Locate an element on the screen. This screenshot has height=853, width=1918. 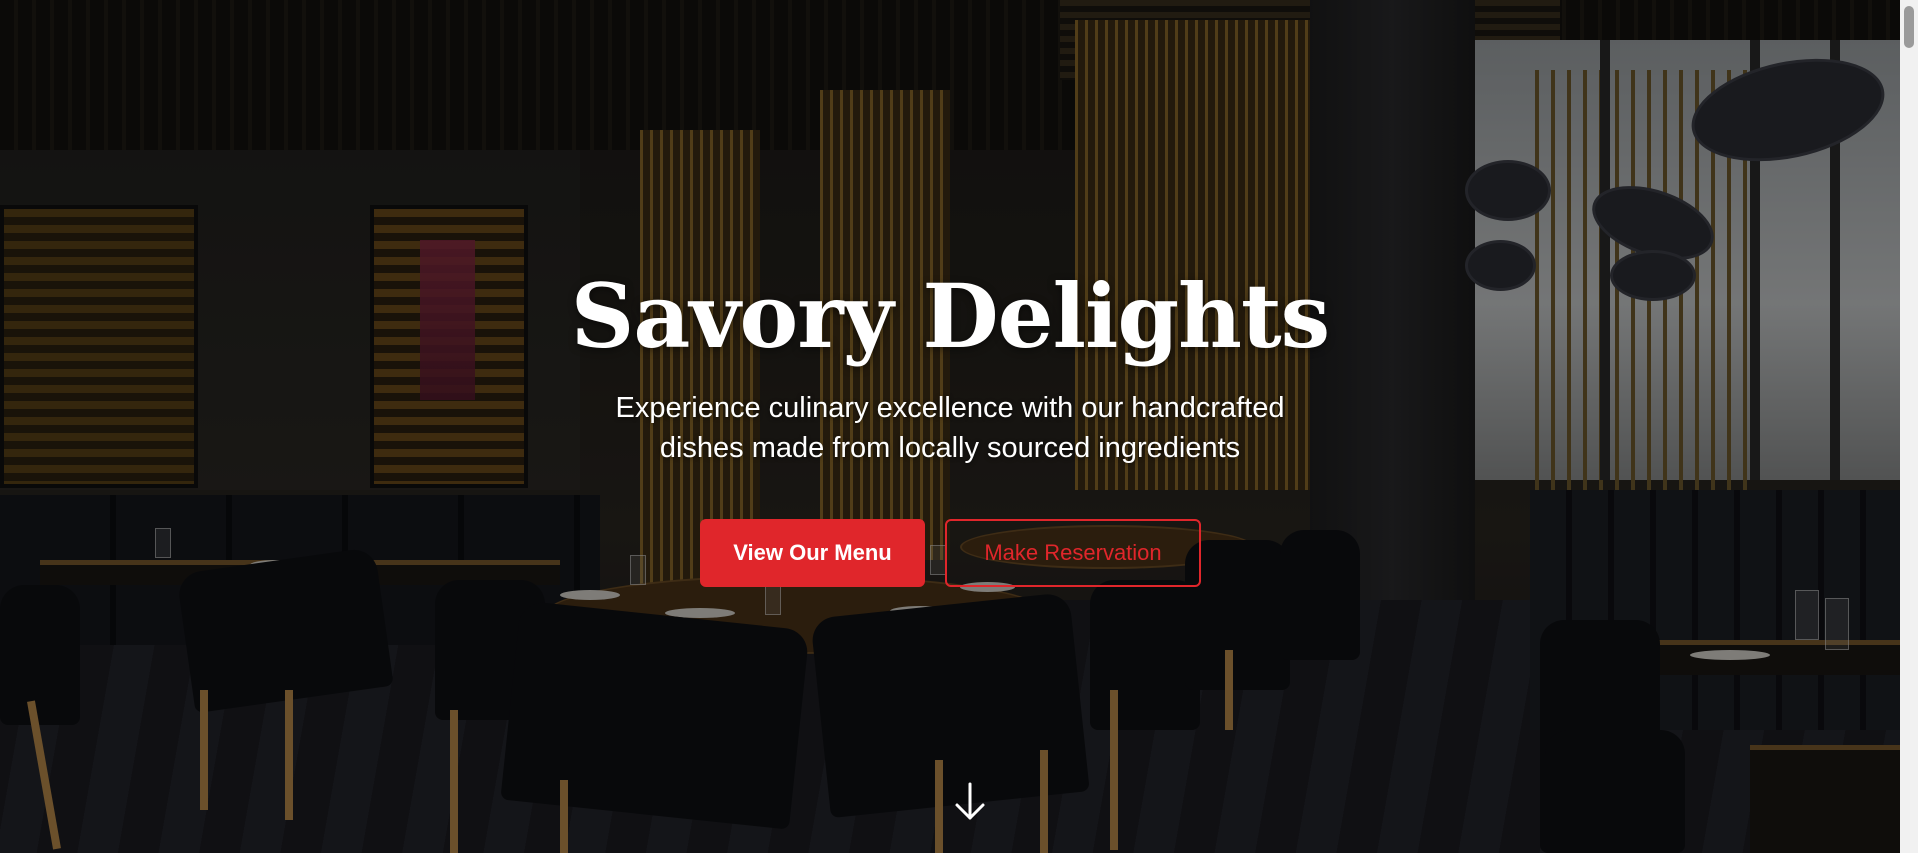
hero-title: Savory Delights is located at coordinates (950, 316).